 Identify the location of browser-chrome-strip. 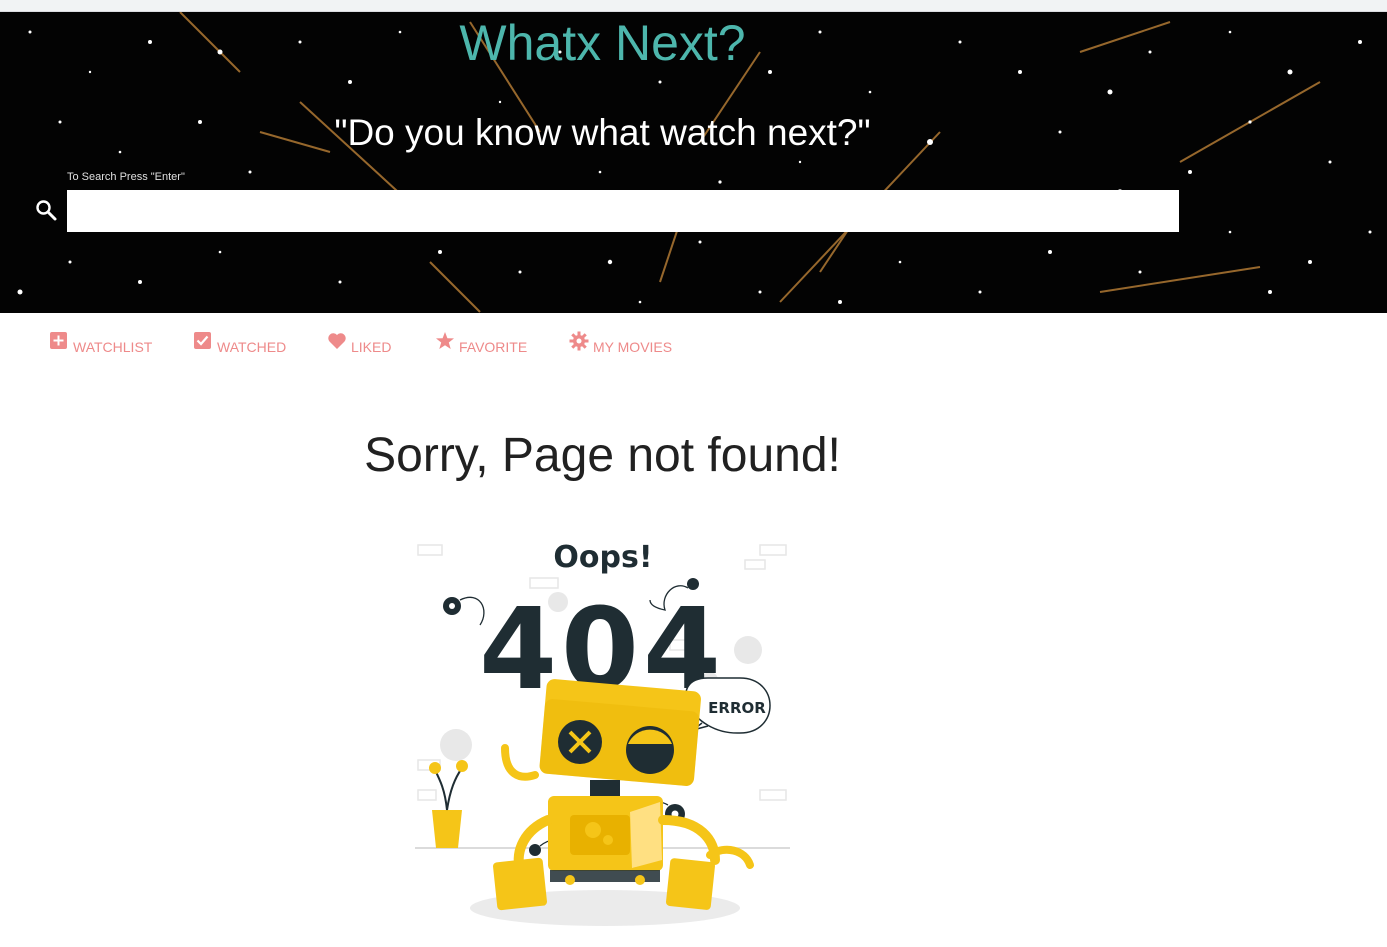
(693, 6).